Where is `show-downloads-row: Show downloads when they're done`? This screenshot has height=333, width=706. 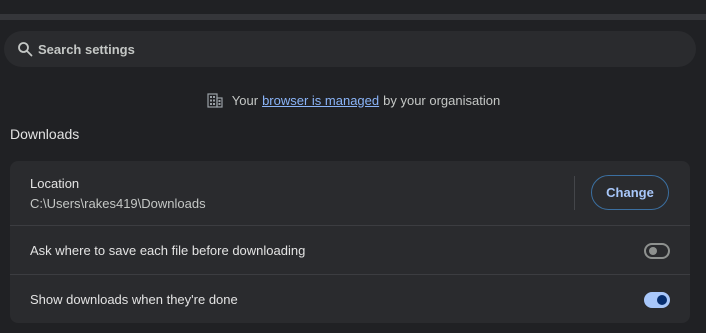
show-downloads-row: Show downloads when they're done is located at coordinates (350, 298).